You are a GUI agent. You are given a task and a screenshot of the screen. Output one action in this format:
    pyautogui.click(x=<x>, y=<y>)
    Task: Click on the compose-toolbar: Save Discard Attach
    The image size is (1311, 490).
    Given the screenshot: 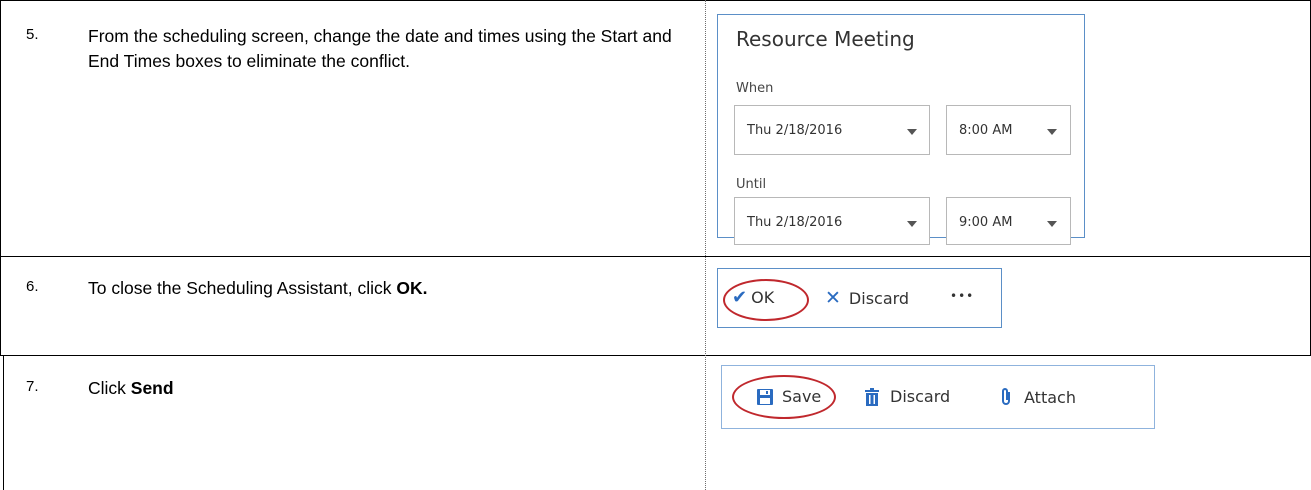 What is the action you would take?
    pyautogui.click(x=938, y=397)
    